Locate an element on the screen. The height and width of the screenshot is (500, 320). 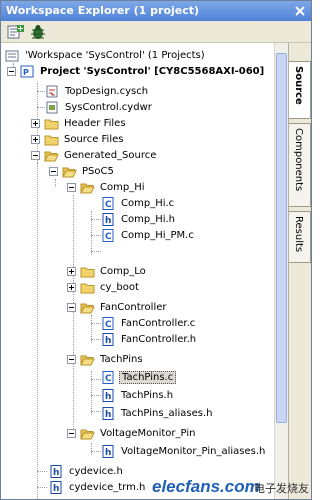
debug-button is located at coordinates (38, 32).